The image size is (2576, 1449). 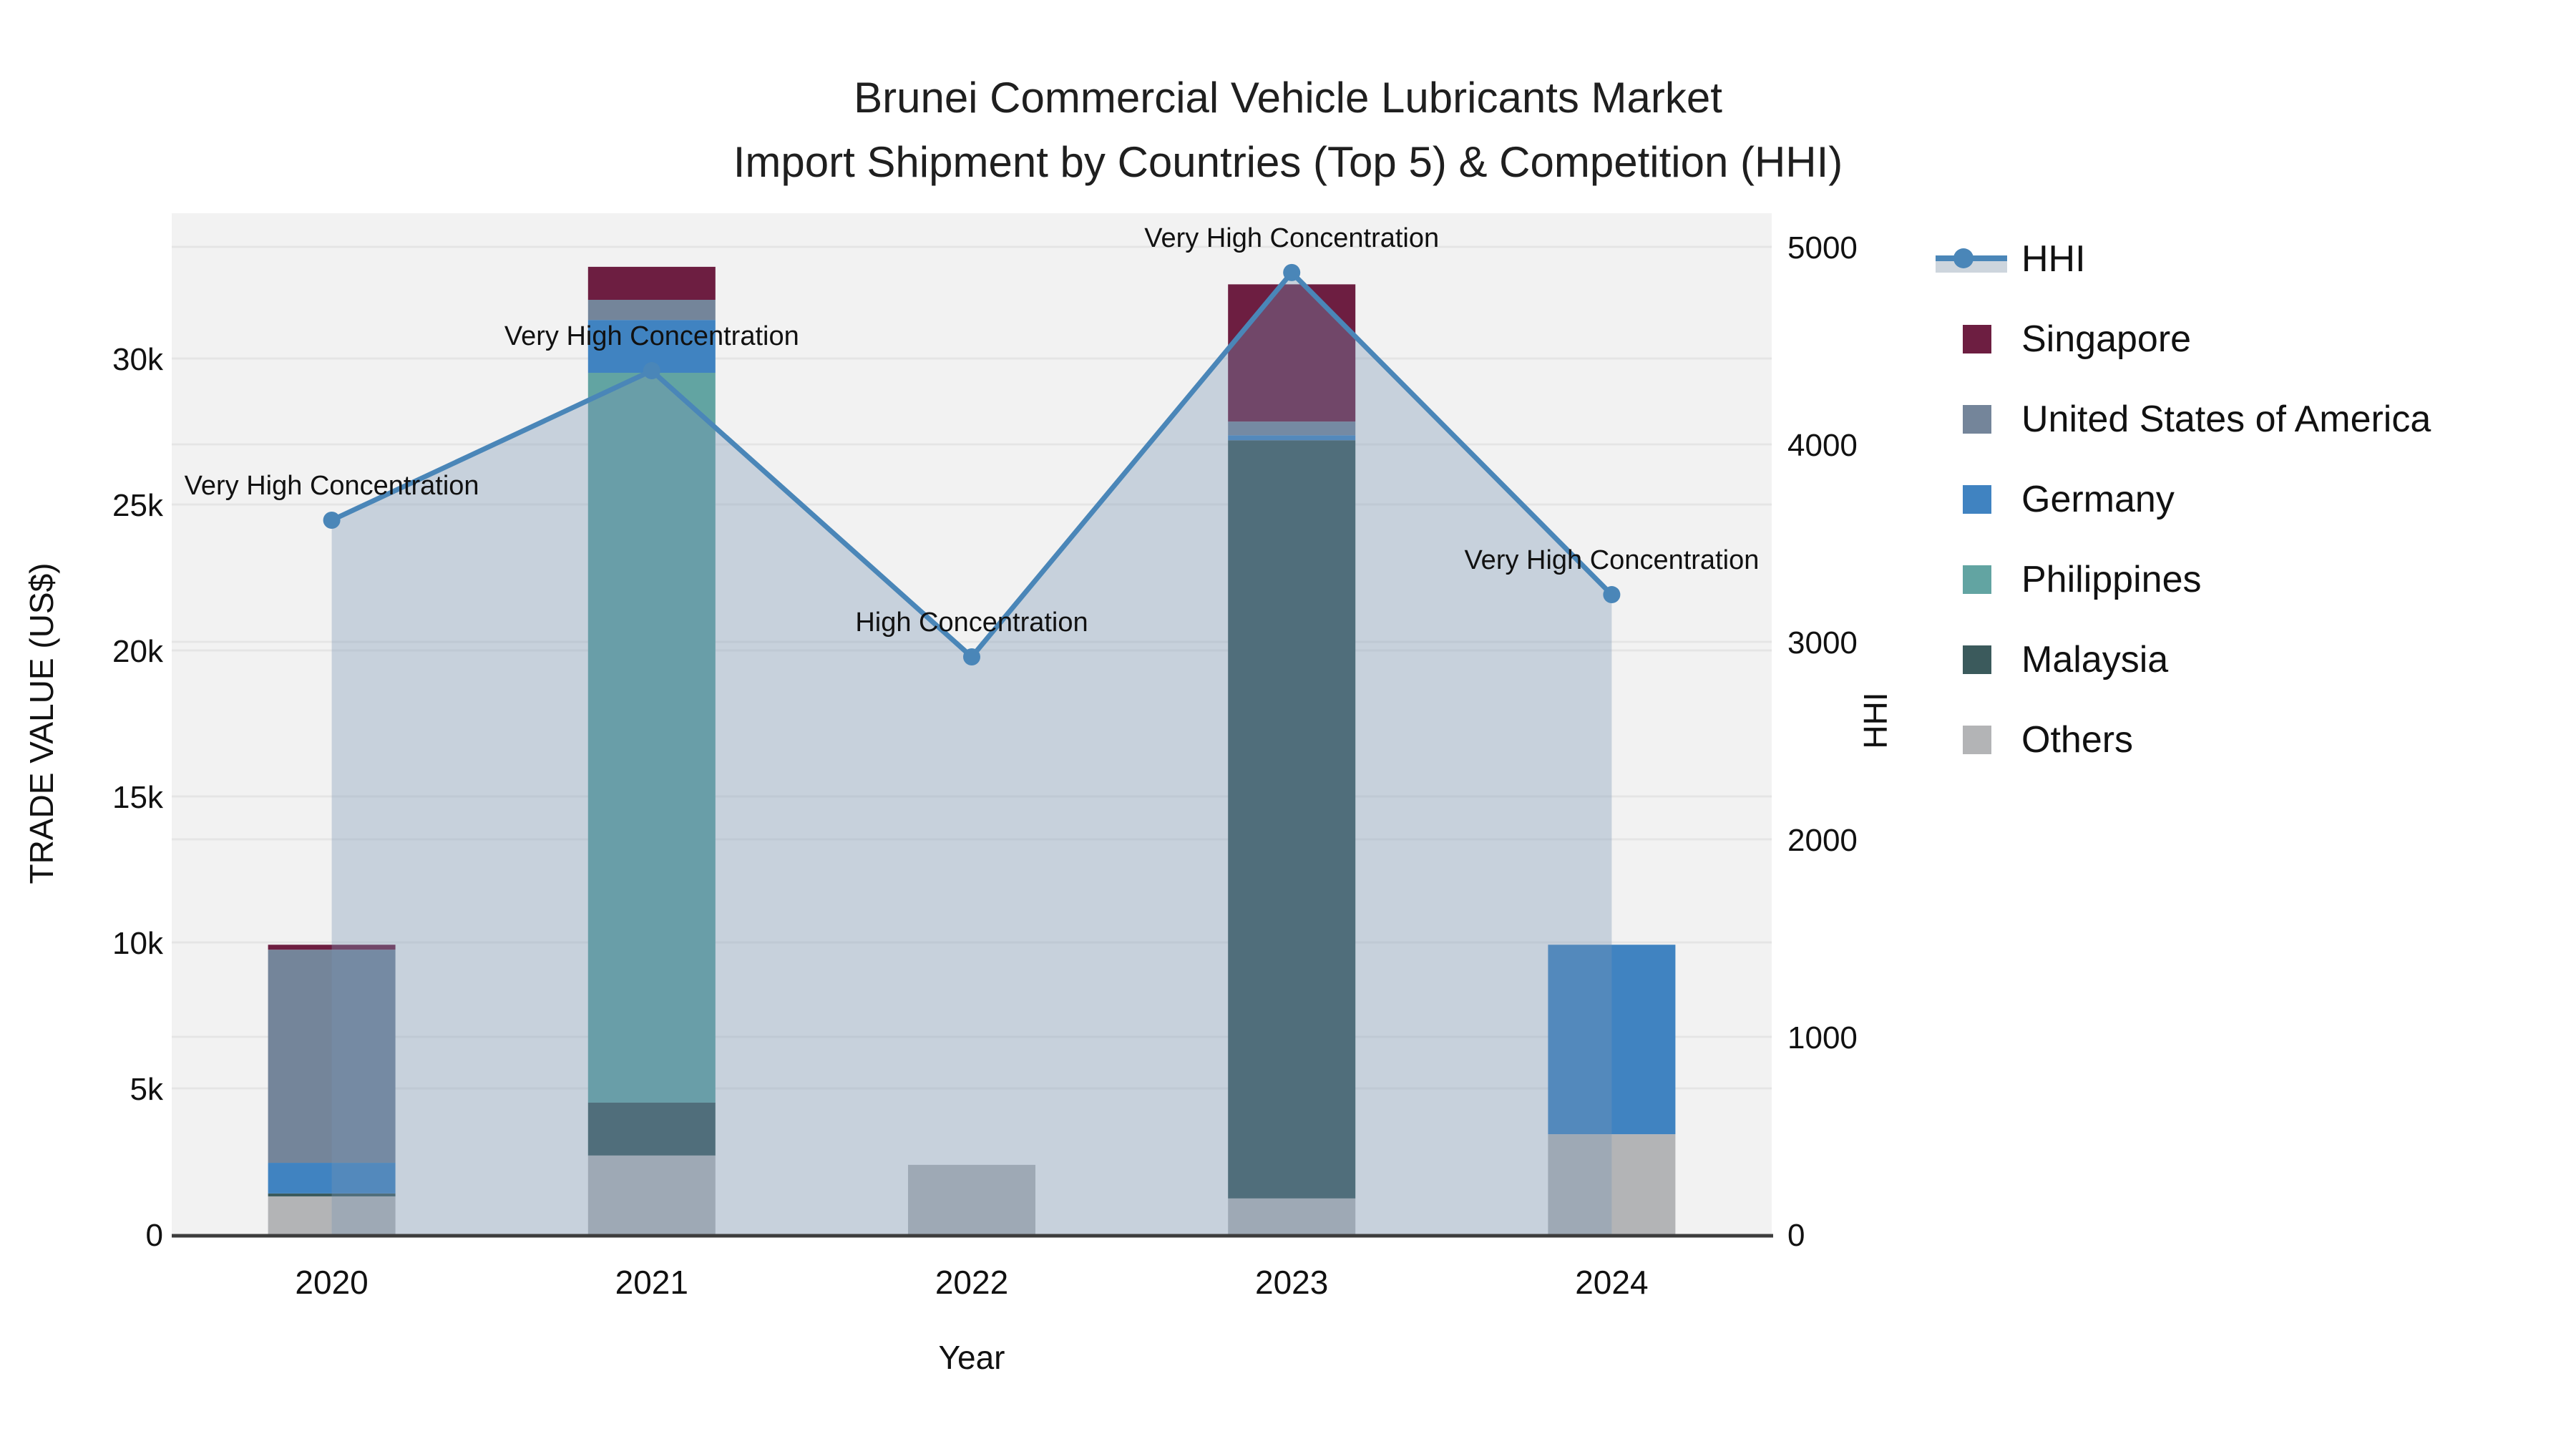 I want to click on y-right-tick-label: 1000, so click(x=1822, y=1037).